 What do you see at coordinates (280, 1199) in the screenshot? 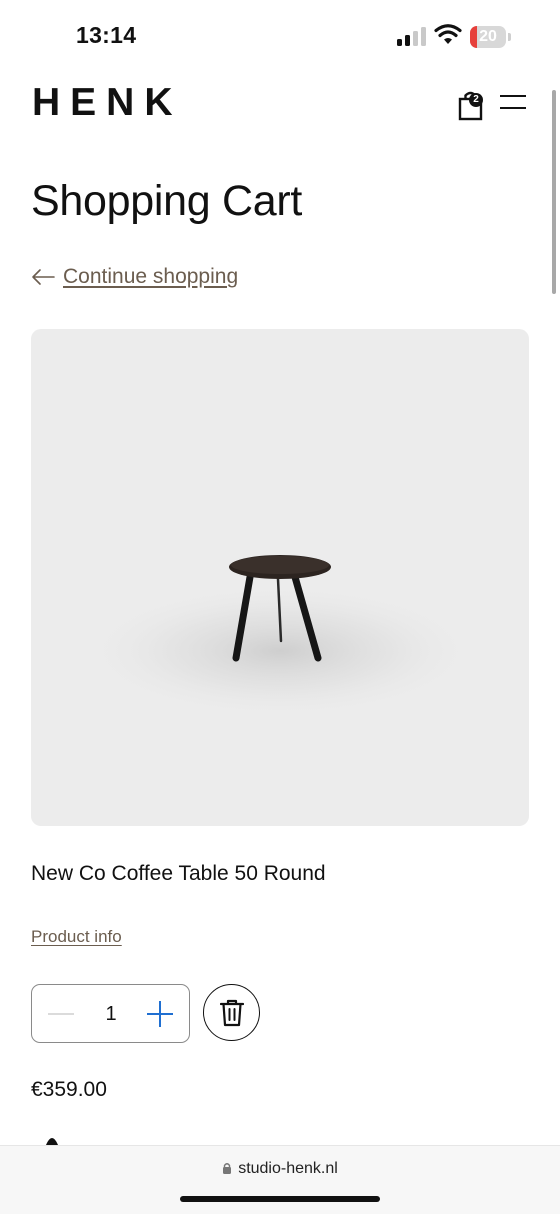
I see `home-indicator` at bounding box center [280, 1199].